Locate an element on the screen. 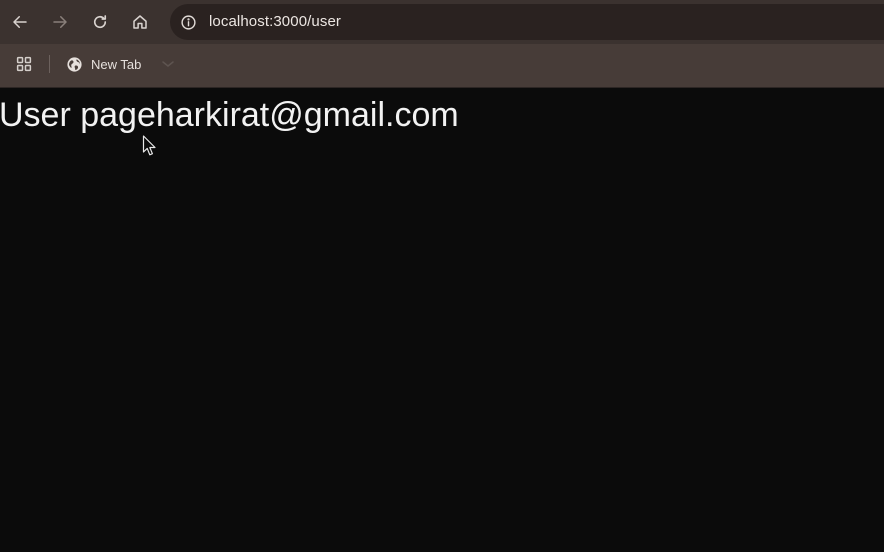  home-button is located at coordinates (140, 22).